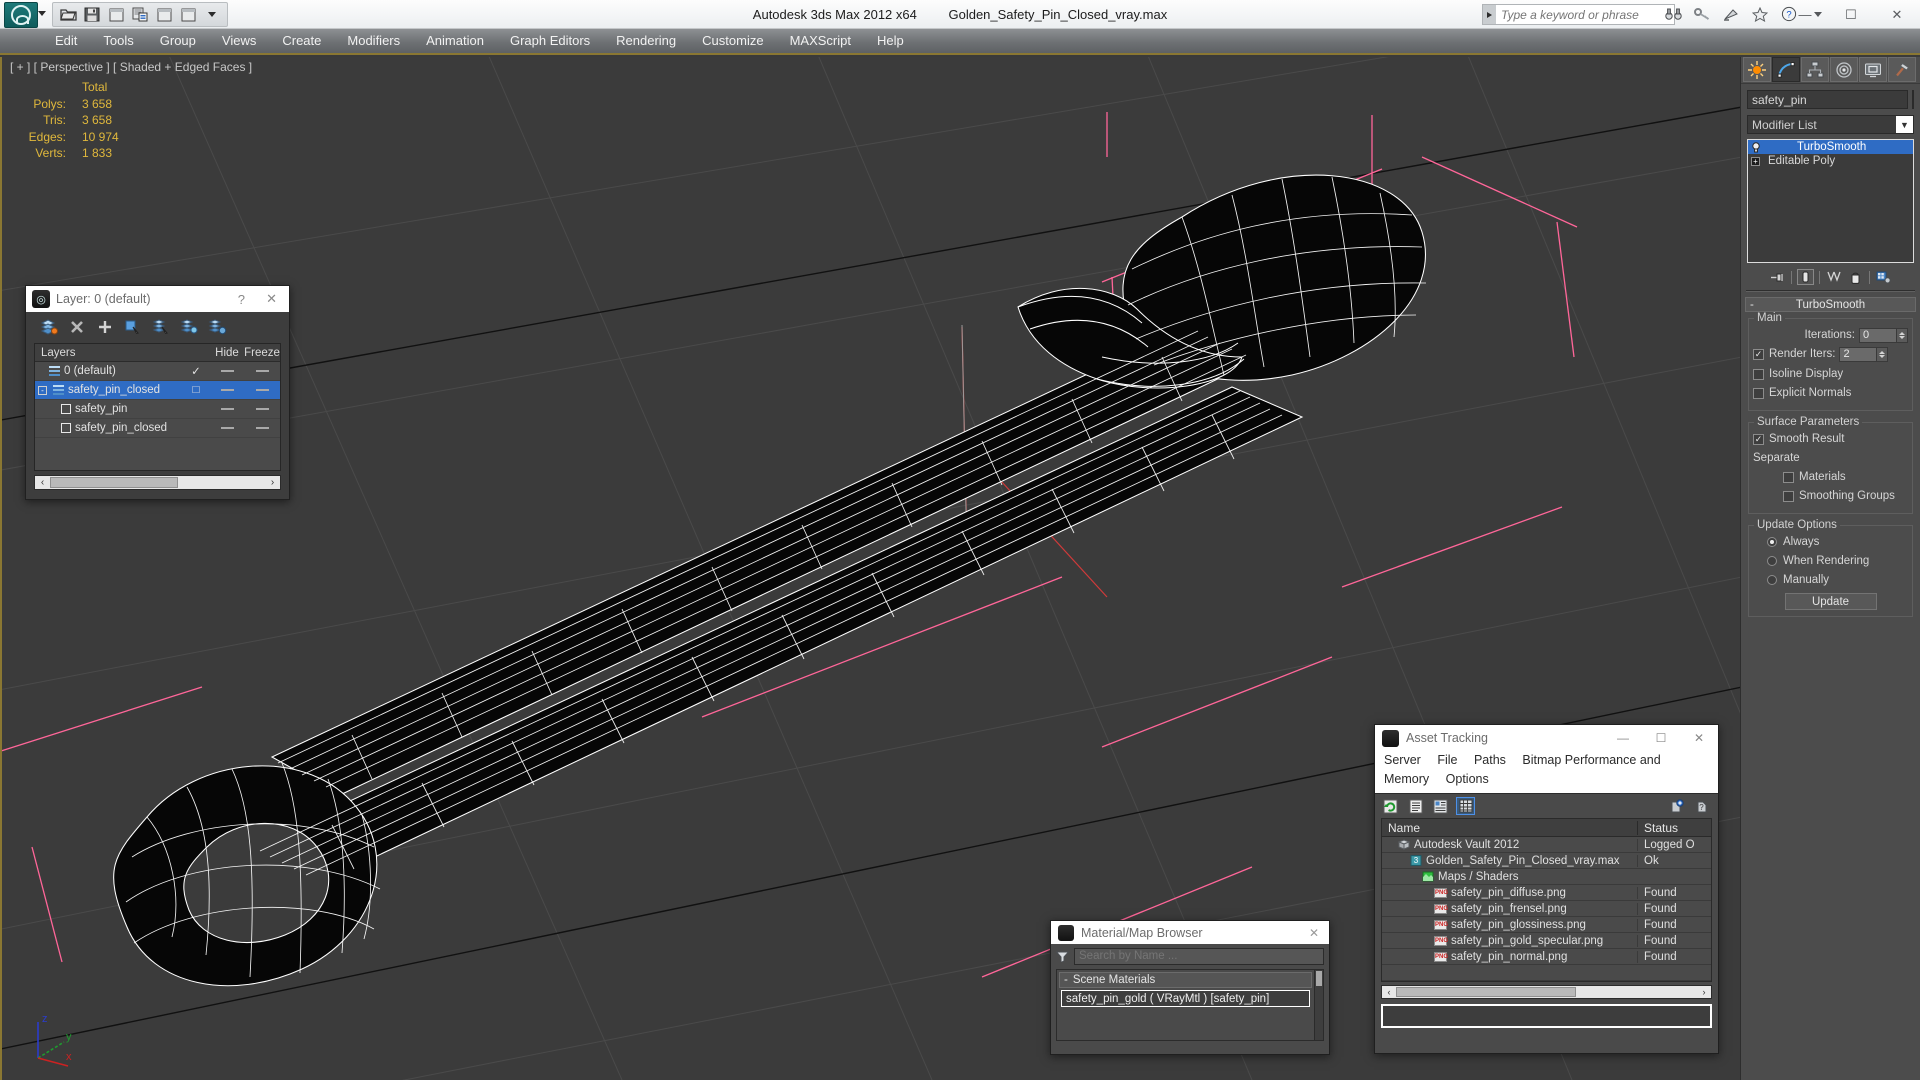 The width and height of the screenshot is (1920, 1080). I want to click on explicit-normals-row: Explicit Normals, so click(1830, 393).